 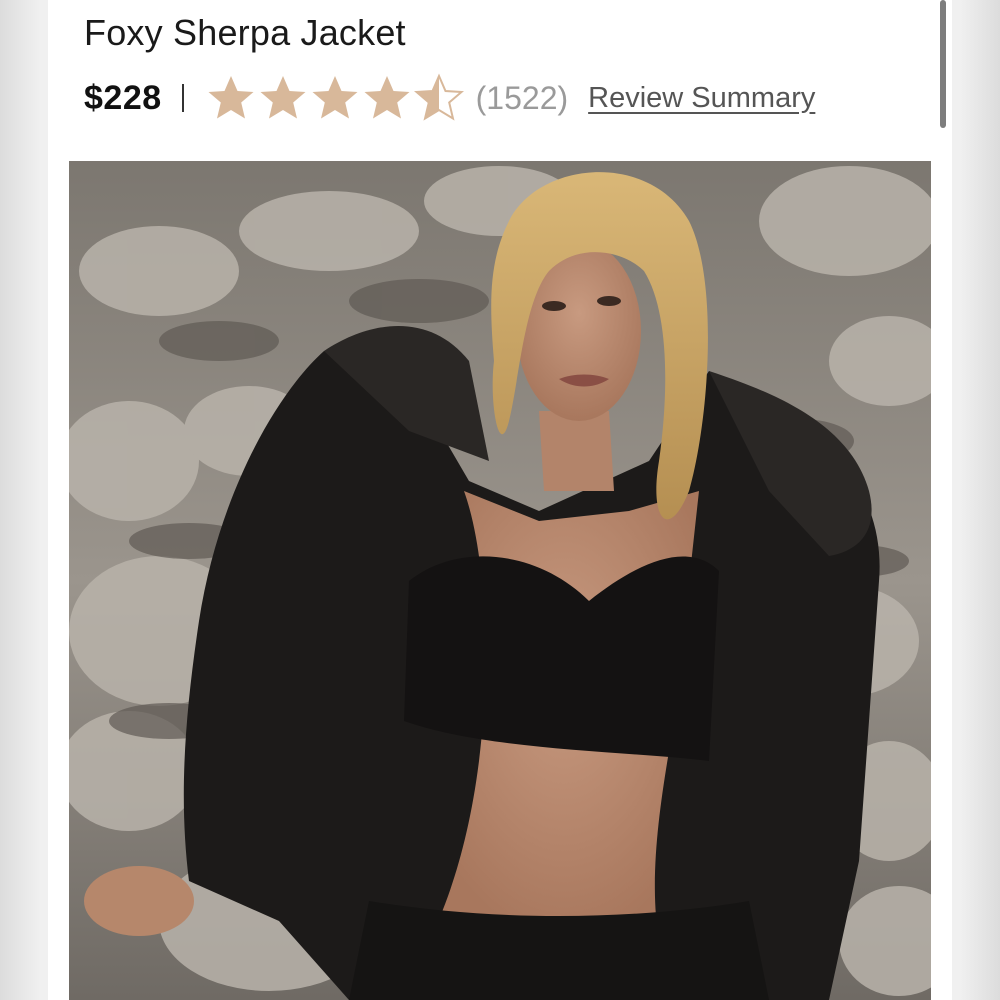 What do you see at coordinates (943, 64) in the screenshot?
I see `scrollbar` at bounding box center [943, 64].